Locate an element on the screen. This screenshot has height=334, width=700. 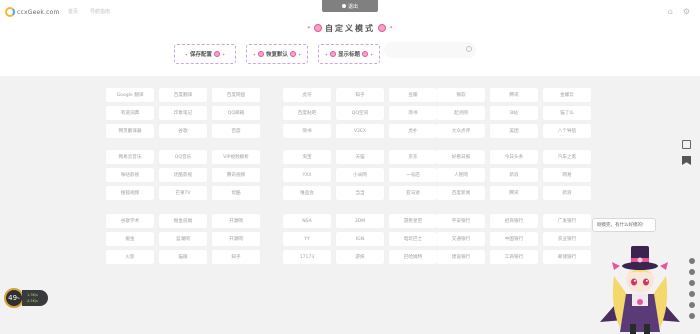
link-tile: 腾讯视频 is located at coordinates (236, 175).